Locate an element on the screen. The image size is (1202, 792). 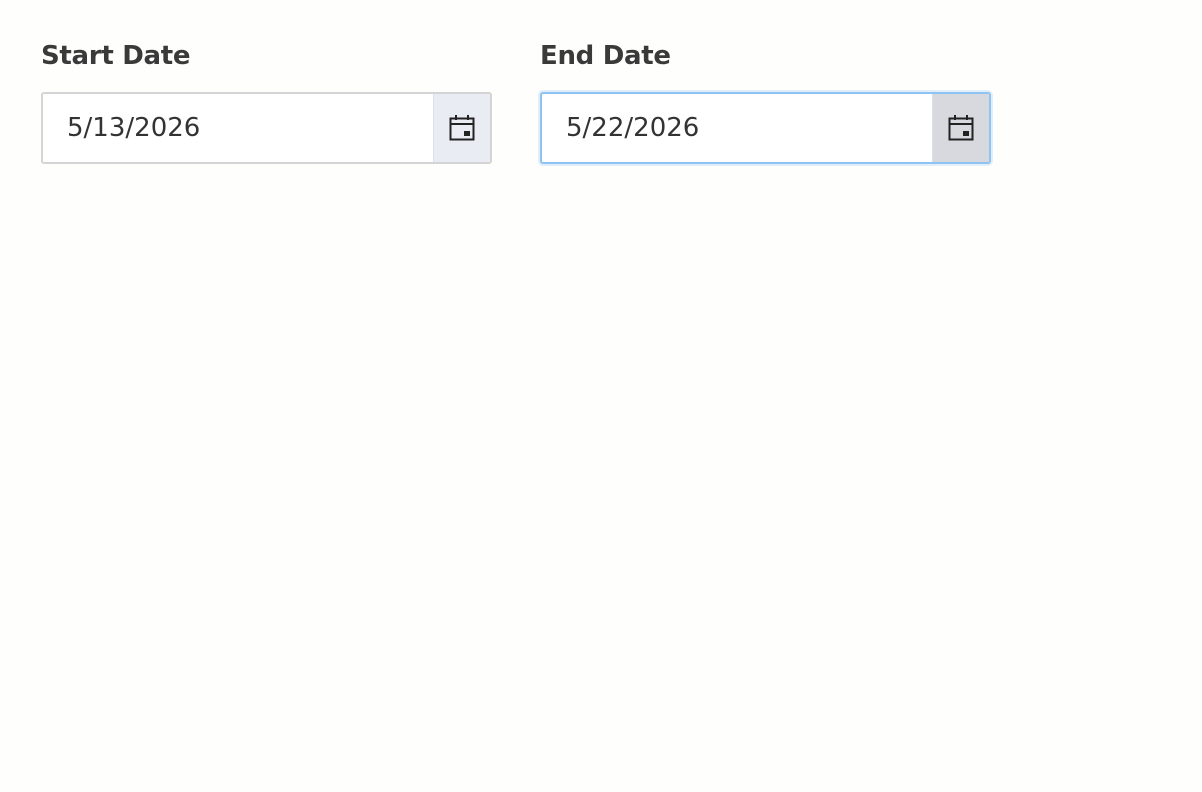
start-date-picker-button is located at coordinates (461, 128).